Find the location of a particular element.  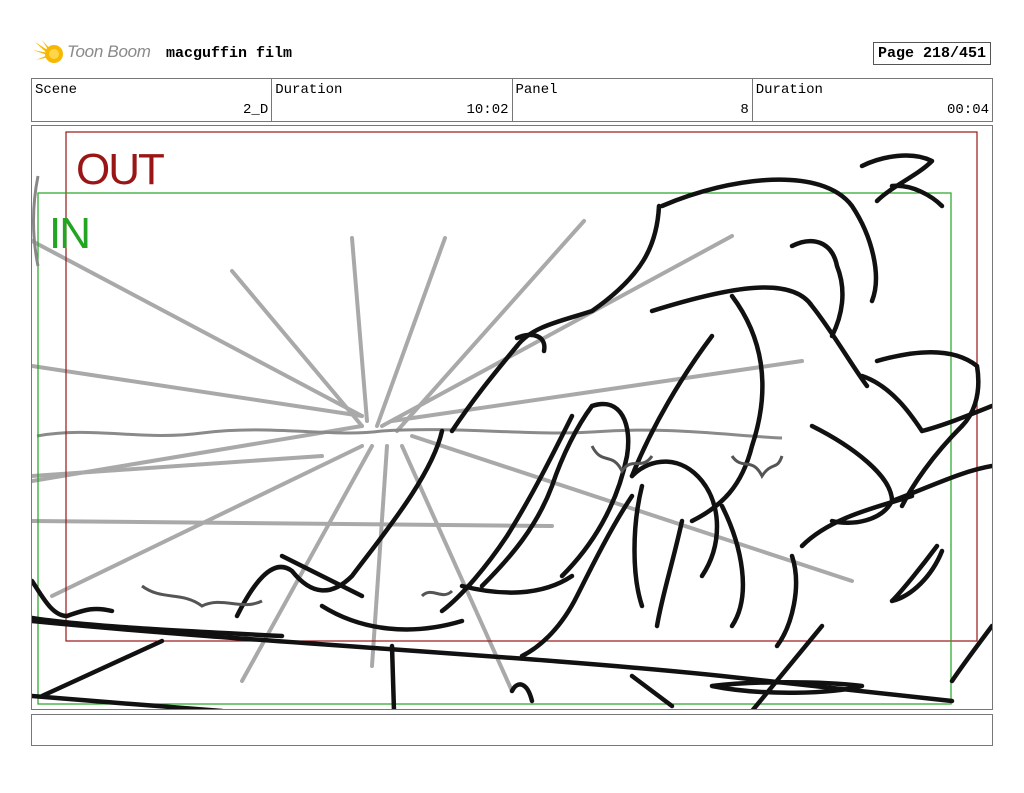

toon-boom-logo: Toon Boom is located at coordinates (98, 53).